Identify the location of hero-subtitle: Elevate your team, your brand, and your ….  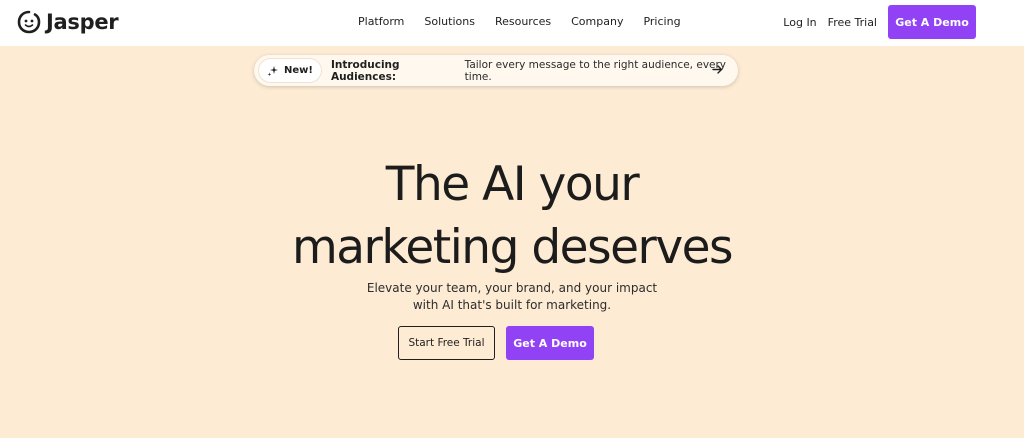
(512, 297).